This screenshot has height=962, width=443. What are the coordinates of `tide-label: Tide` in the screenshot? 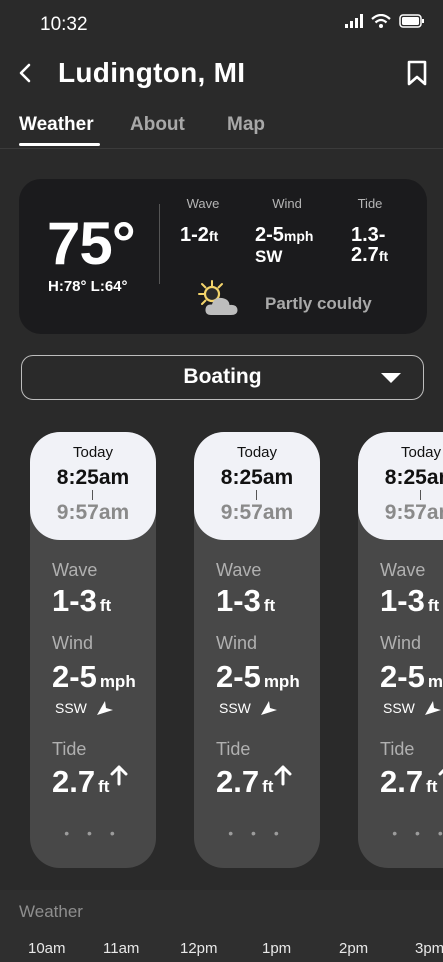 It's located at (370, 203).